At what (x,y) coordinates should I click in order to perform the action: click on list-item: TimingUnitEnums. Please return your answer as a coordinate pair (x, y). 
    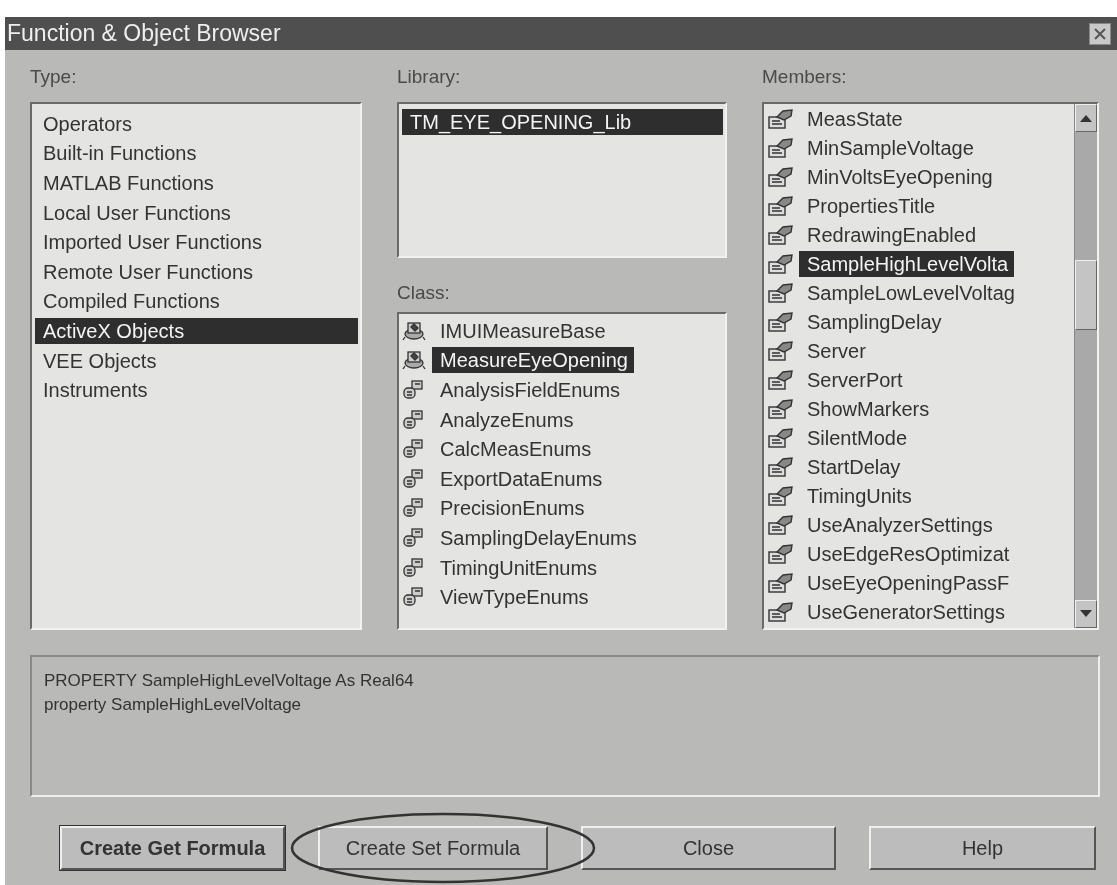
    Looking at the image, I should click on (518, 567).